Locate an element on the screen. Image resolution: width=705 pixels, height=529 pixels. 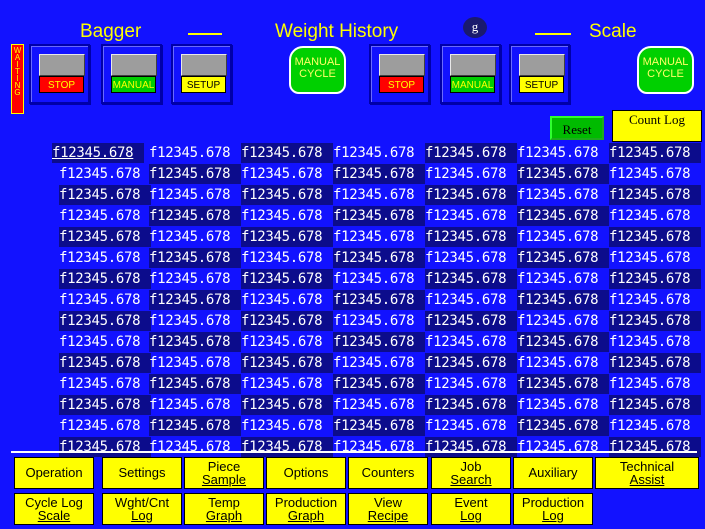
left-setup-button: SETUP is located at coordinates (203, 84).